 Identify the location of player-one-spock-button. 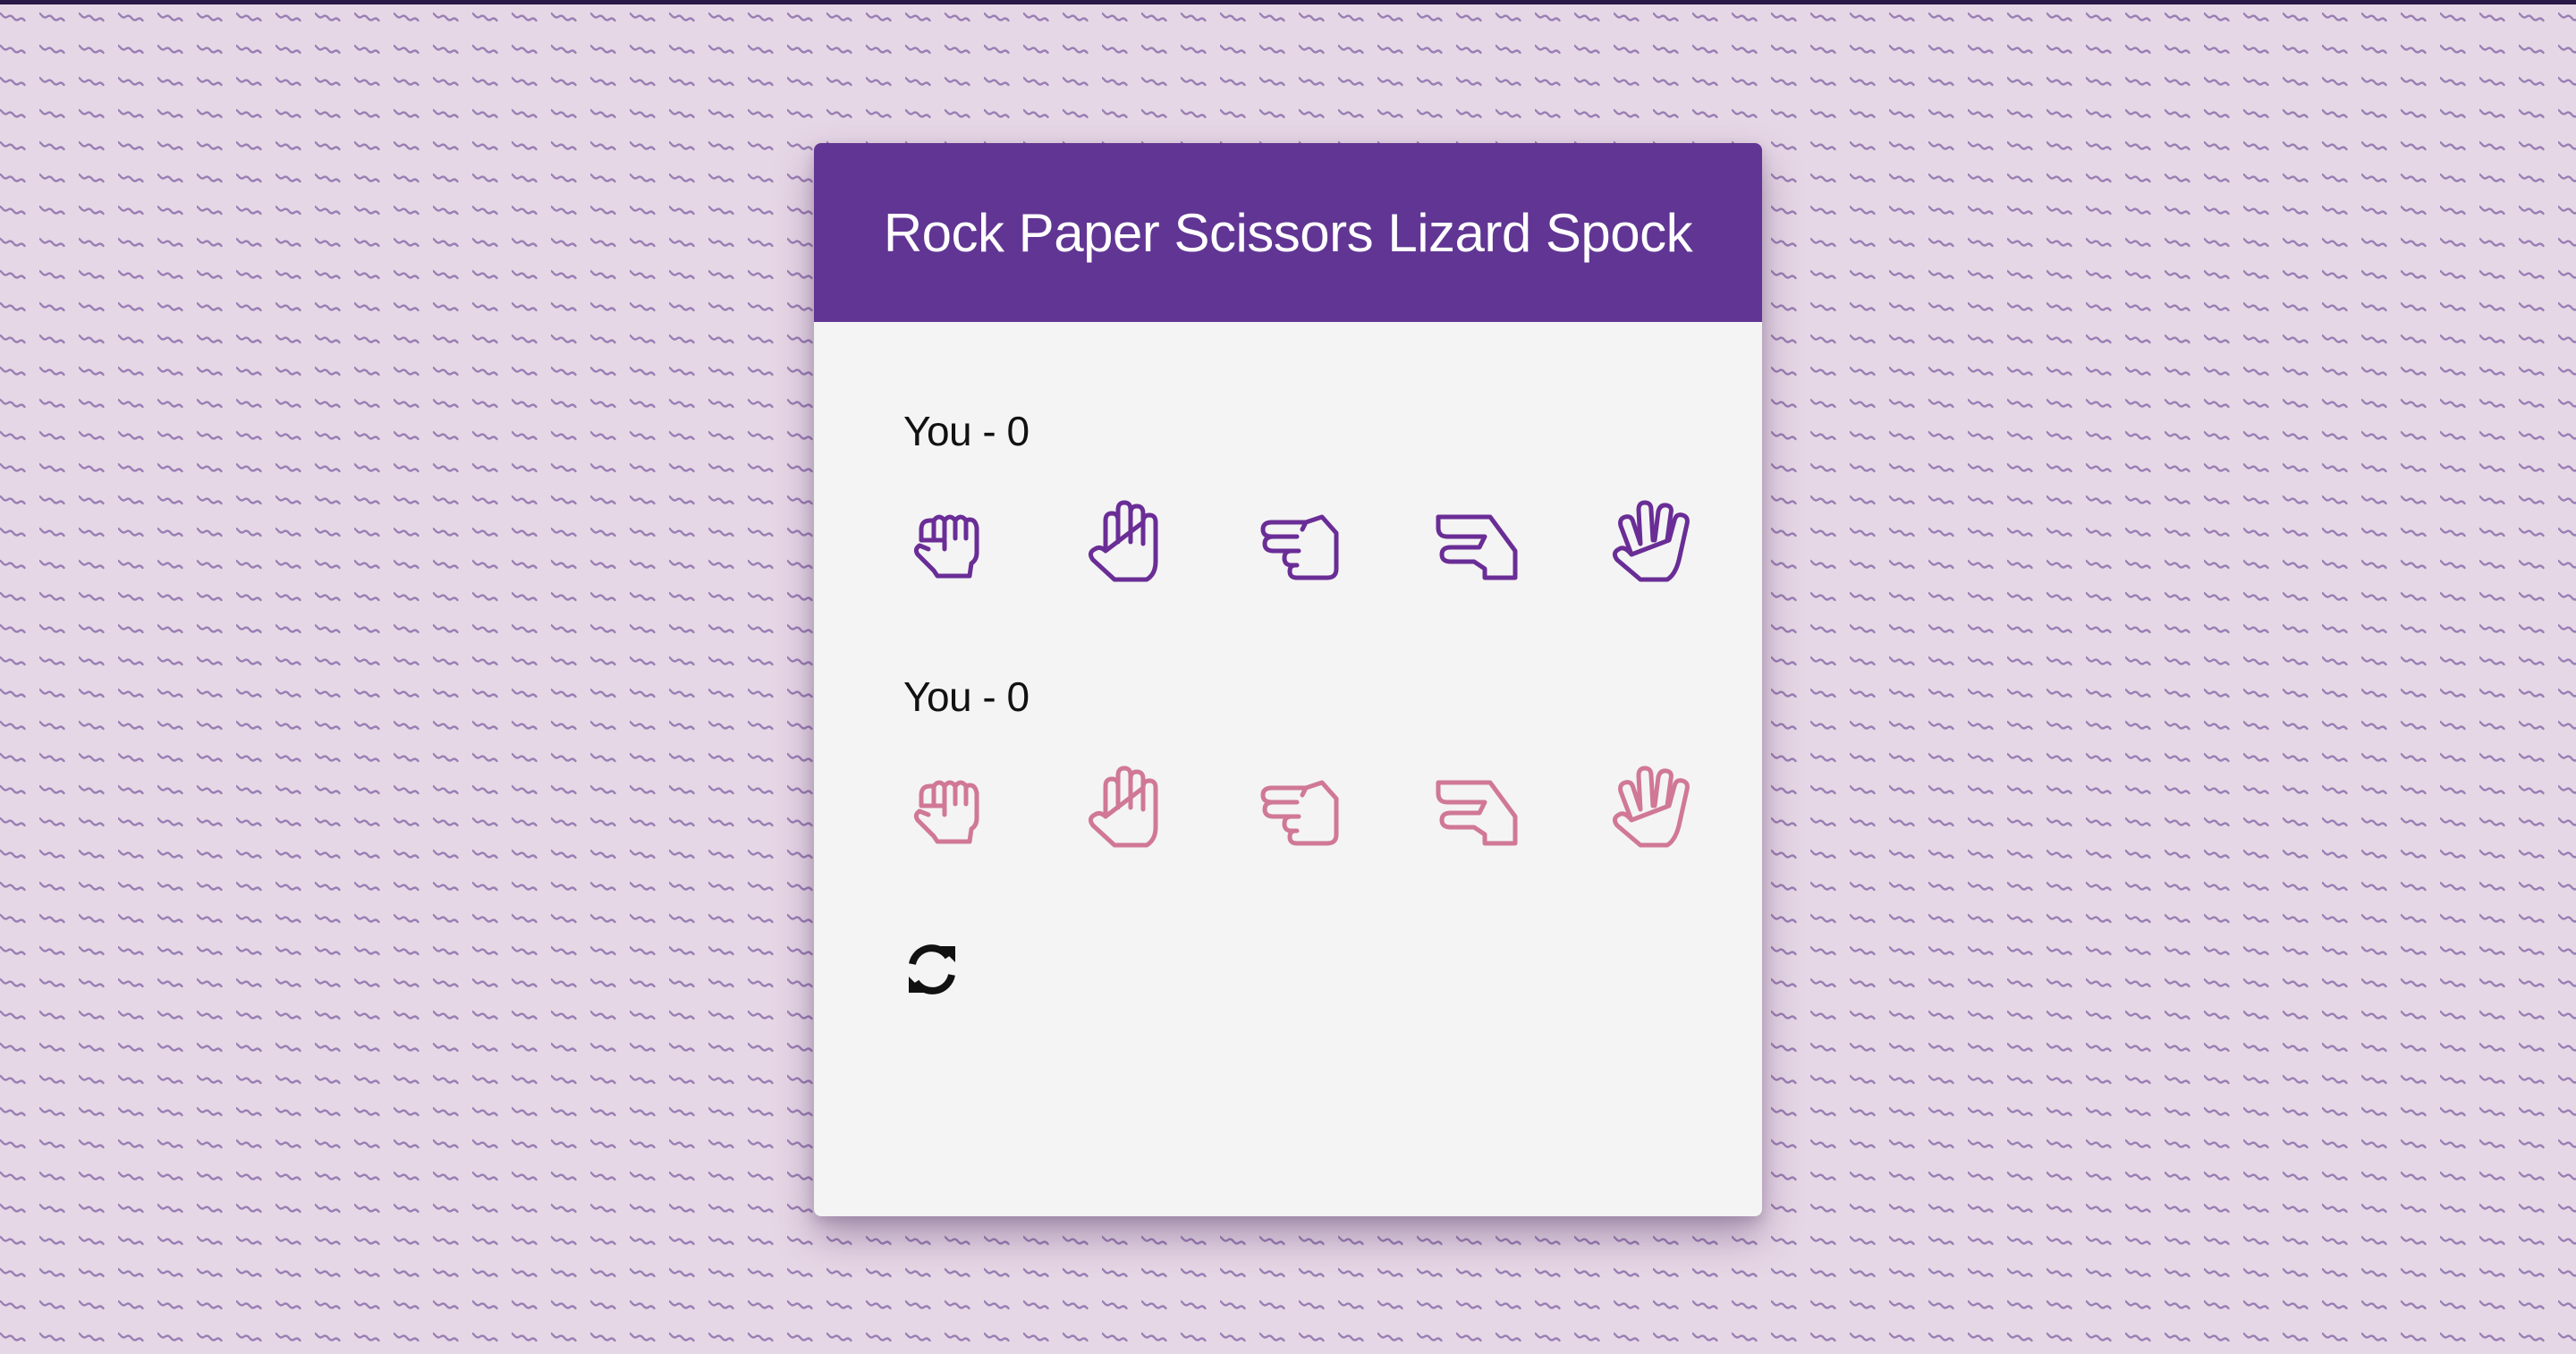
(1651, 543).